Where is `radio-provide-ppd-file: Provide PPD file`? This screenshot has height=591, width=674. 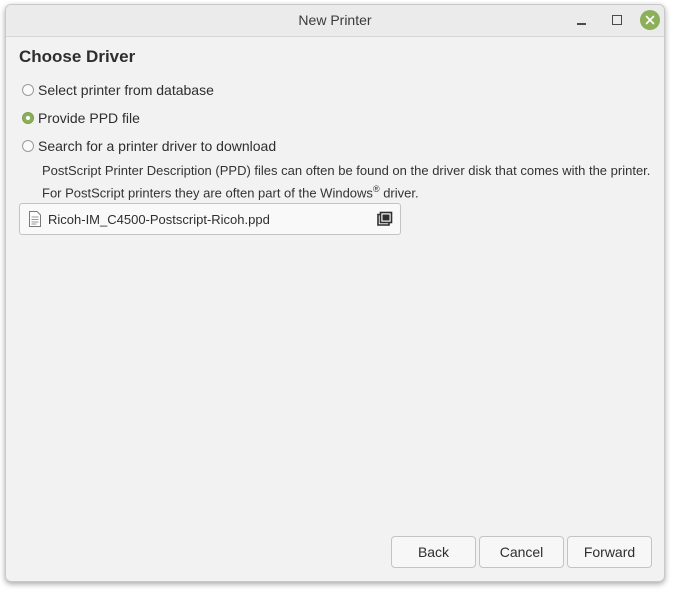 radio-provide-ppd-file: Provide PPD file is located at coordinates (81, 118).